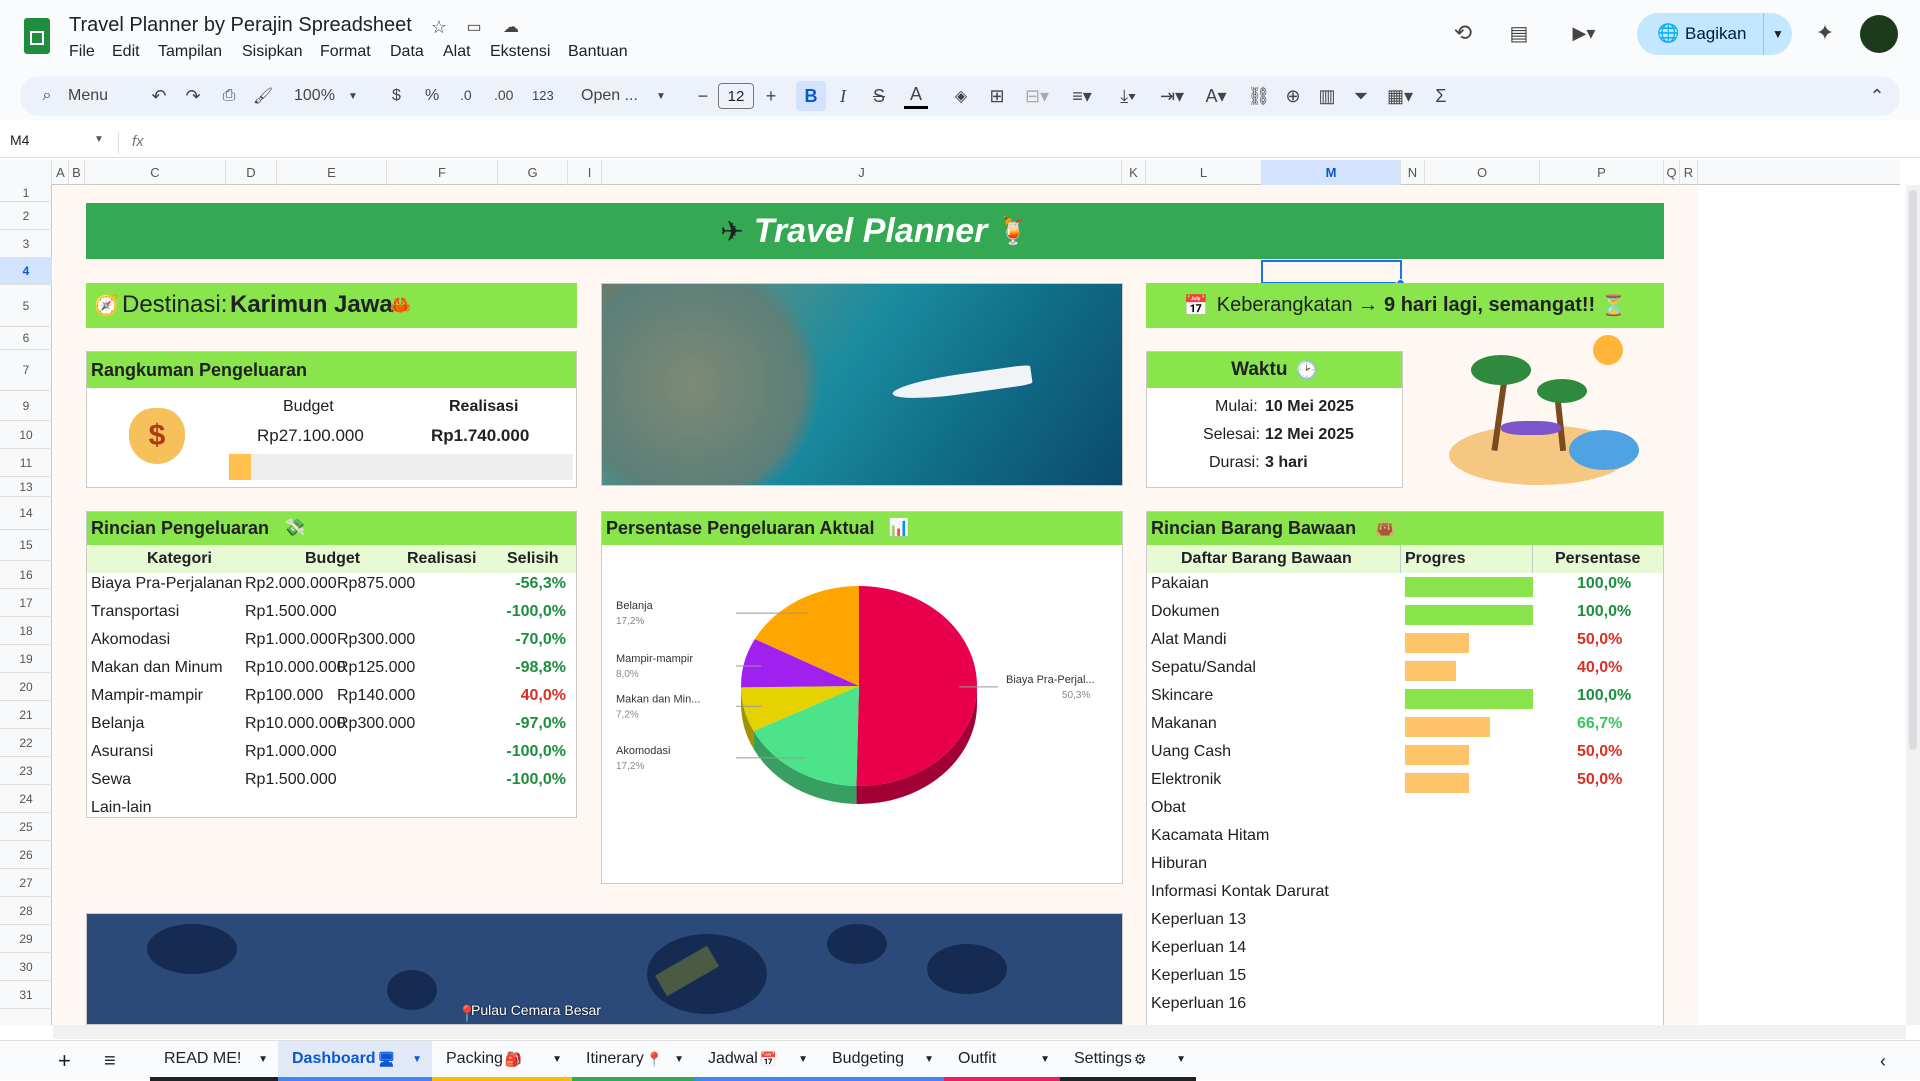  I want to click on zoom-dropdown-icon: ▼, so click(353, 96).